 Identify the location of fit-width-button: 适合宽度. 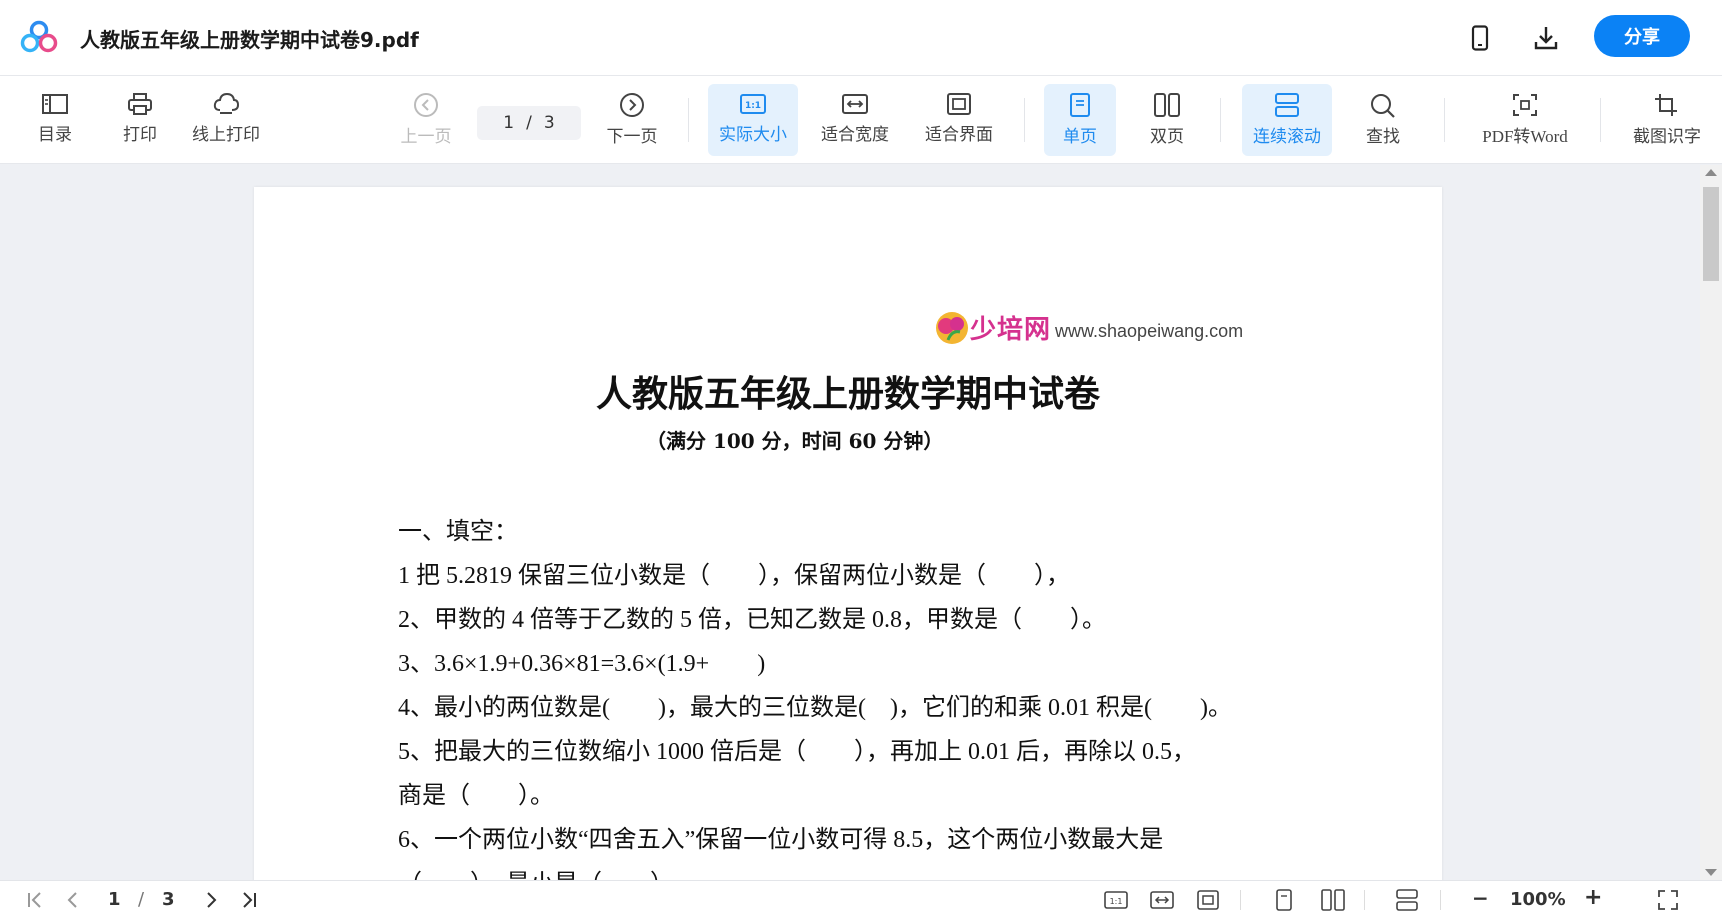
(855, 120).